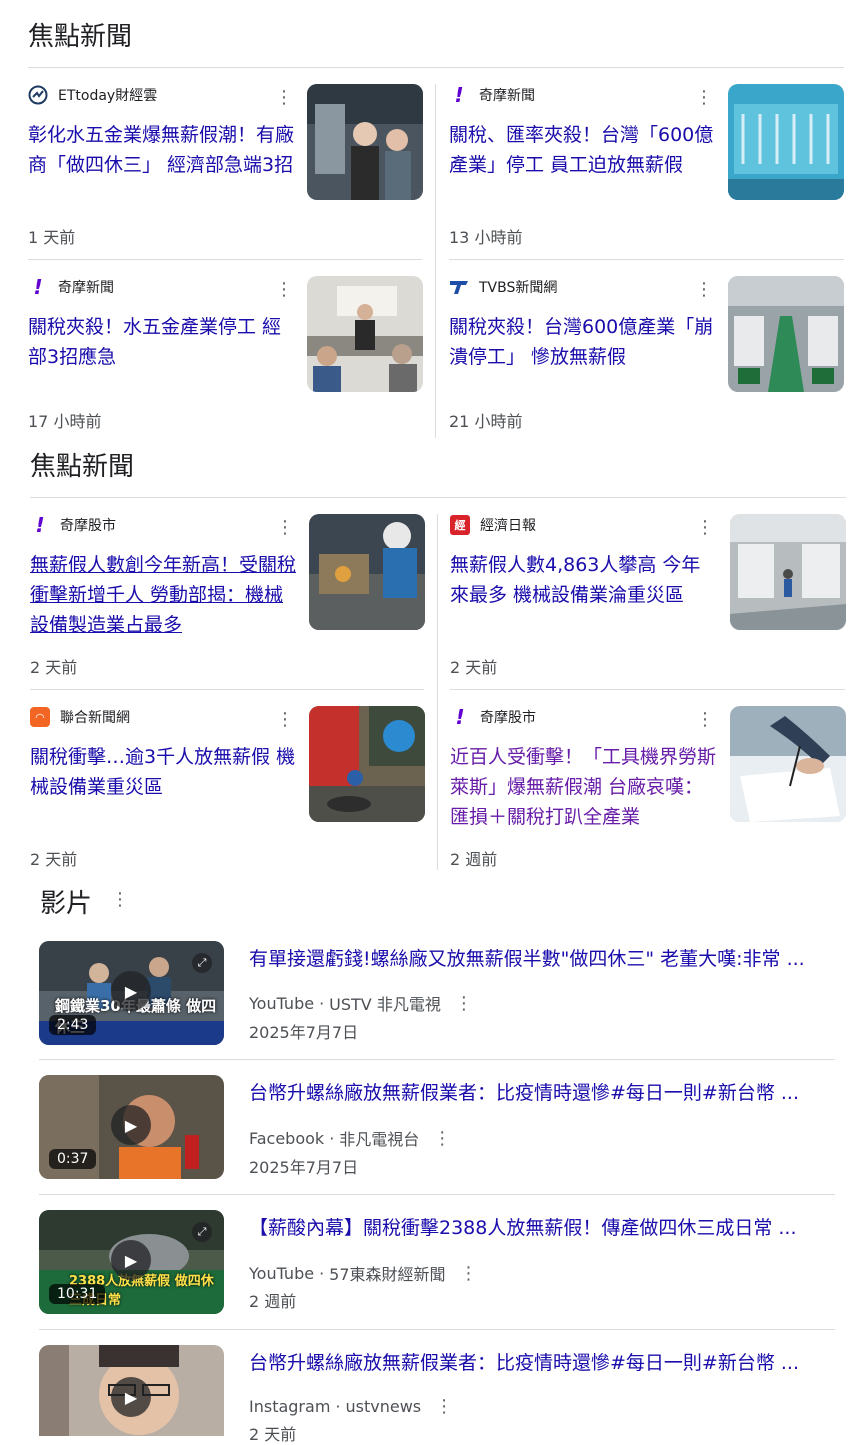 The image size is (862, 1445). I want to click on news-source: 經 經濟日報, so click(493, 525).